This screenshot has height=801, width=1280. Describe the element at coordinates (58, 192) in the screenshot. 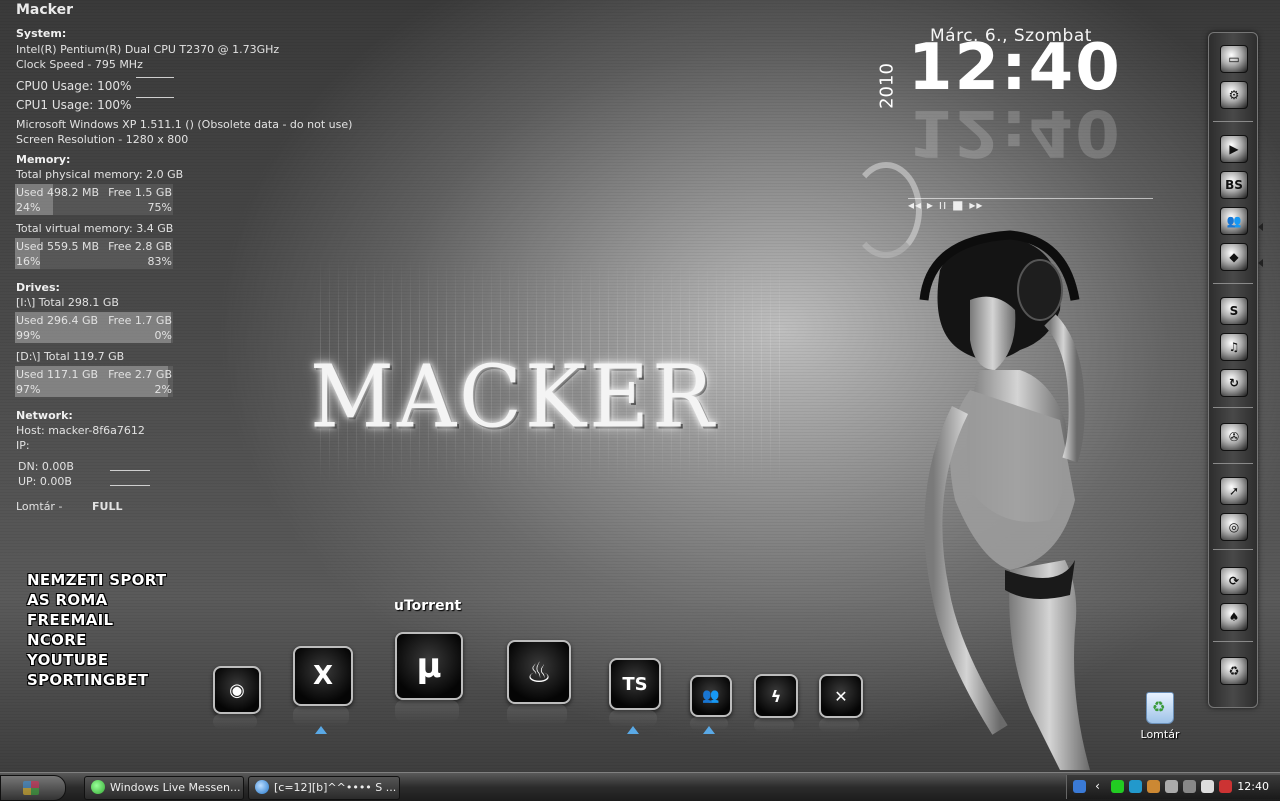

I see `physical-used: Used 498.2 MB` at that location.